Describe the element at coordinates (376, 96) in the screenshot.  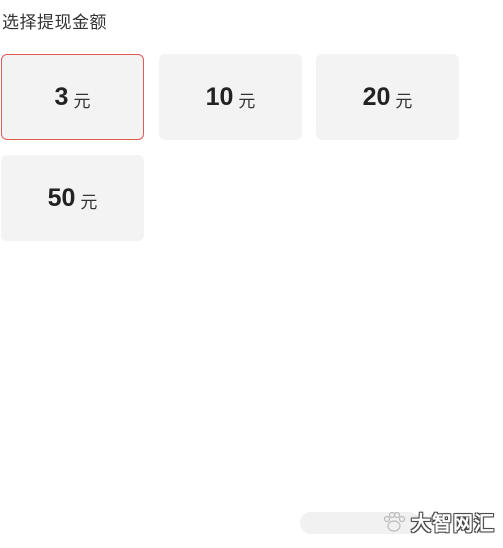
I see `amount-value: 20` at that location.